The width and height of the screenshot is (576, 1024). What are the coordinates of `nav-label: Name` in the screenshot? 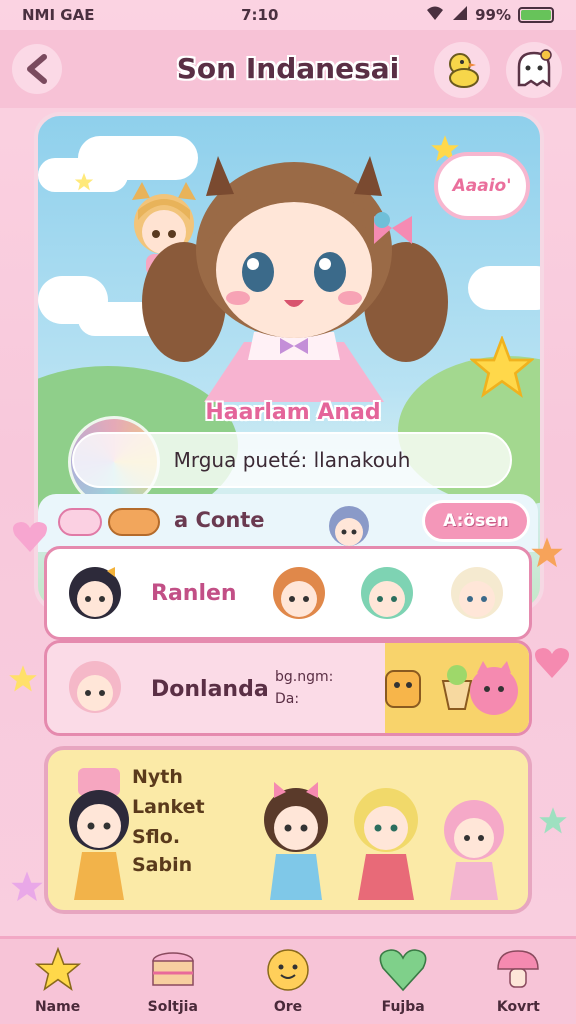 It's located at (57, 1007).